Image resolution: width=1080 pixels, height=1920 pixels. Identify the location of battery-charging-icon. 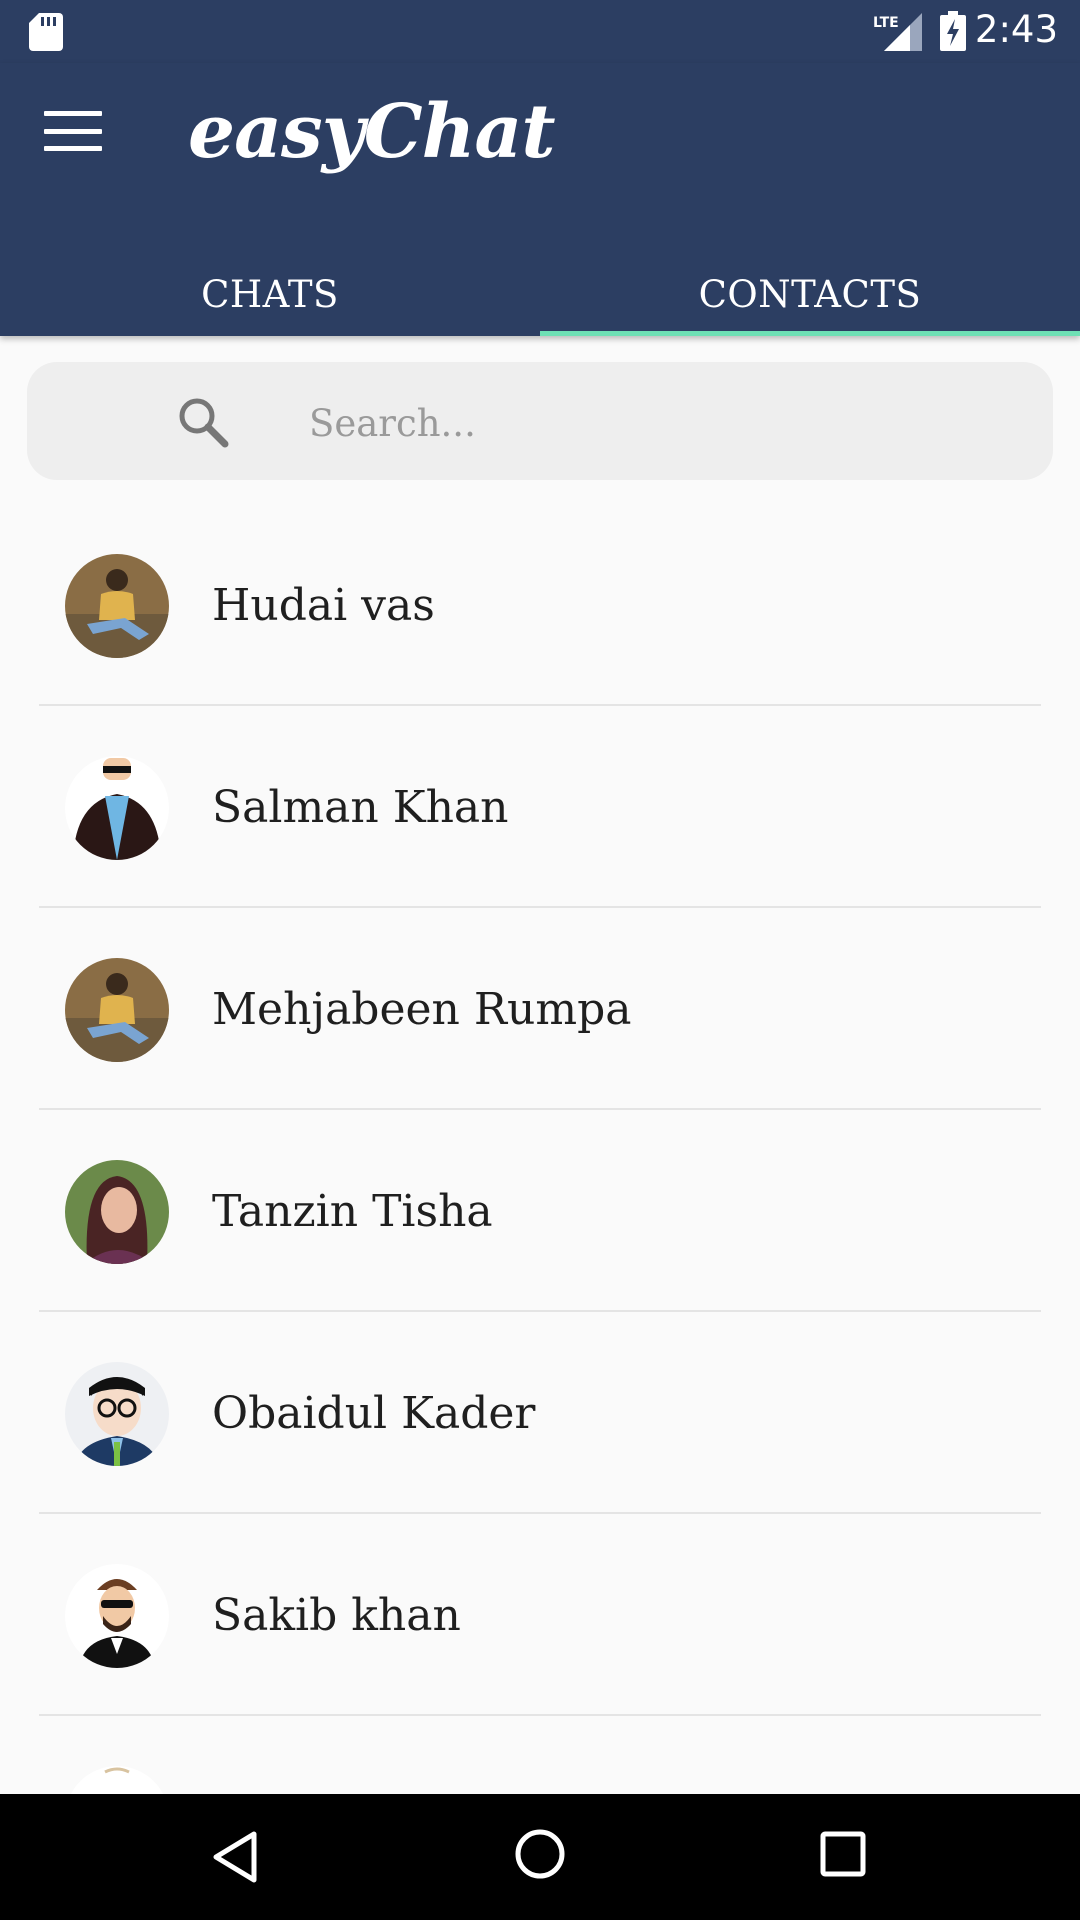
(953, 31).